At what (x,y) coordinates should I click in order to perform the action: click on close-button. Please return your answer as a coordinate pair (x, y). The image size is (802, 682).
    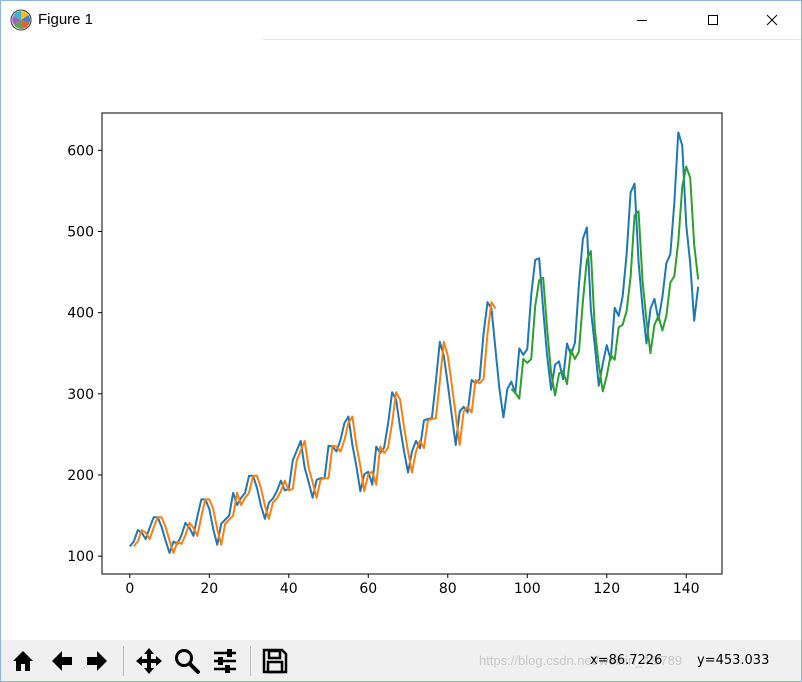
    Looking at the image, I should click on (772, 20).